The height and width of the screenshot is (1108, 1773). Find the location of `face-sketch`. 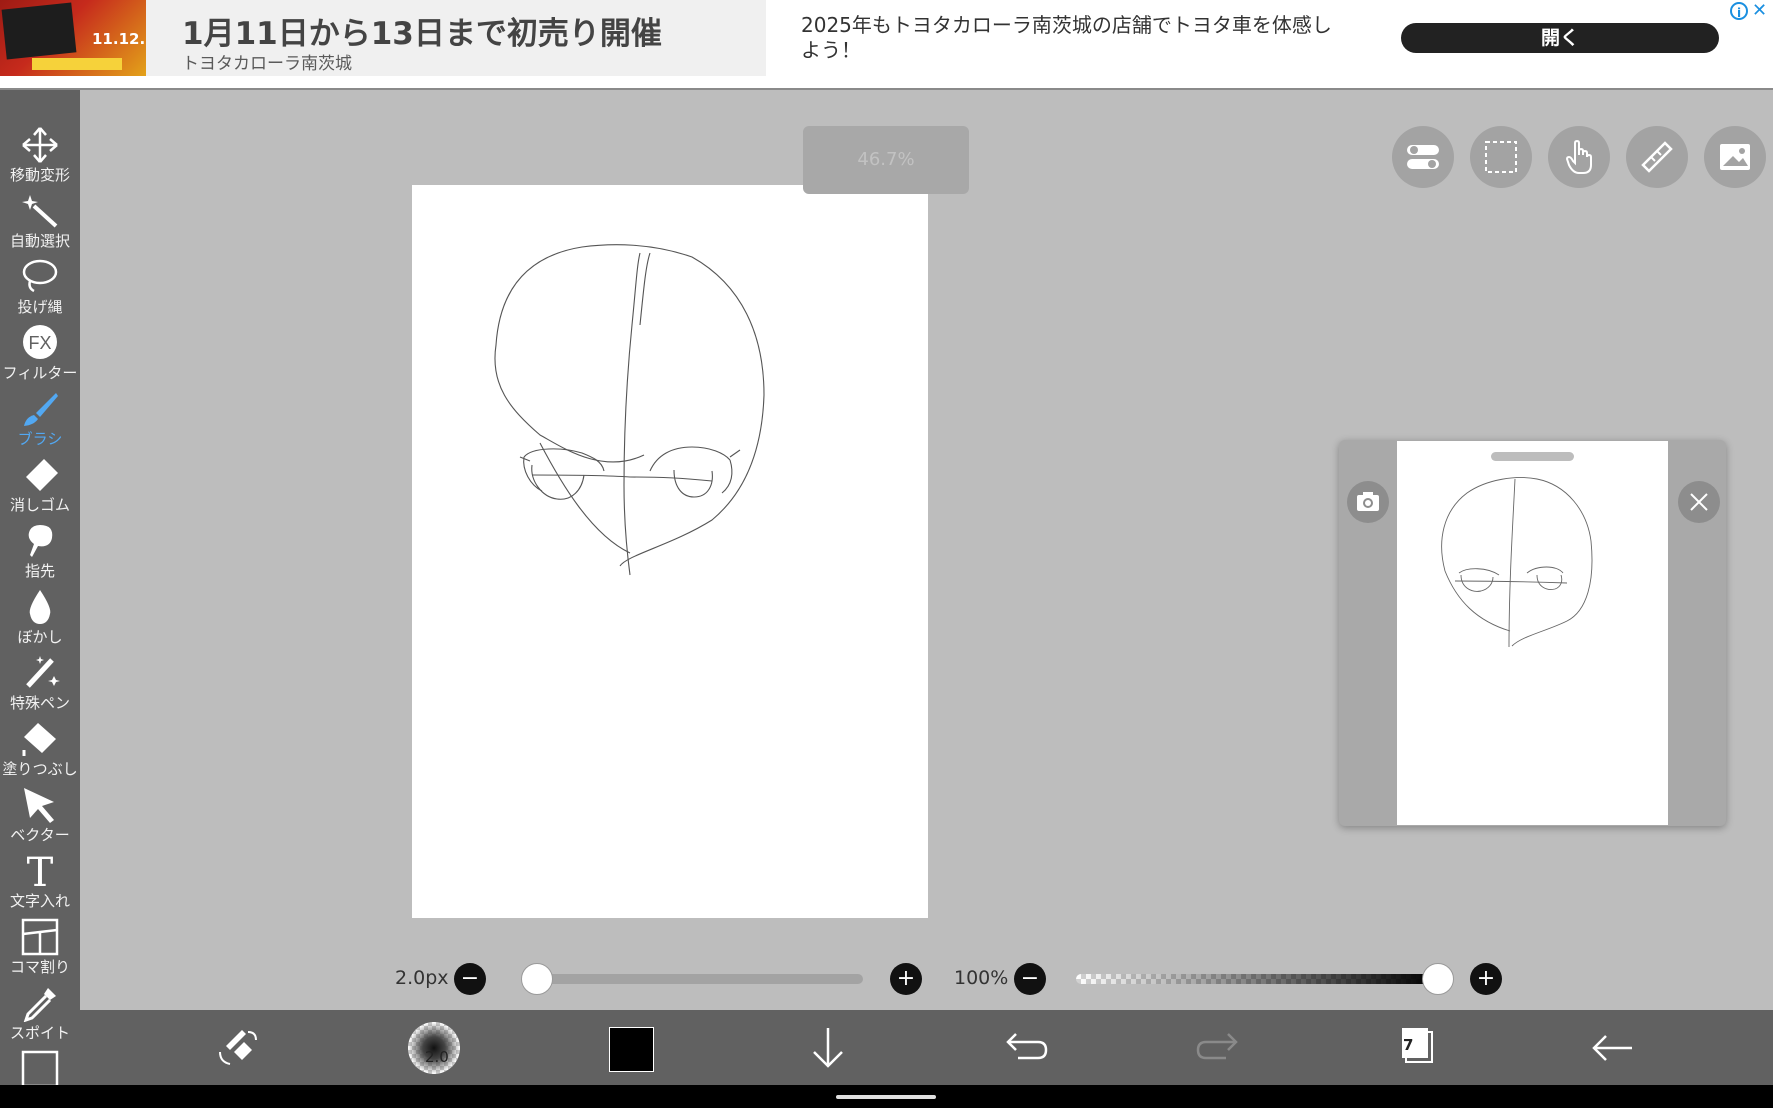

face-sketch is located at coordinates (629, 410).